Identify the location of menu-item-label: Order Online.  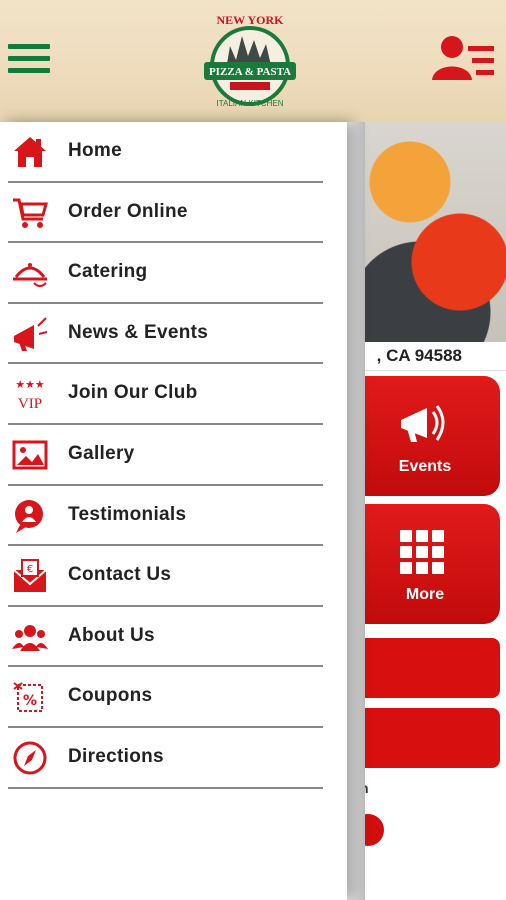
(128, 211).